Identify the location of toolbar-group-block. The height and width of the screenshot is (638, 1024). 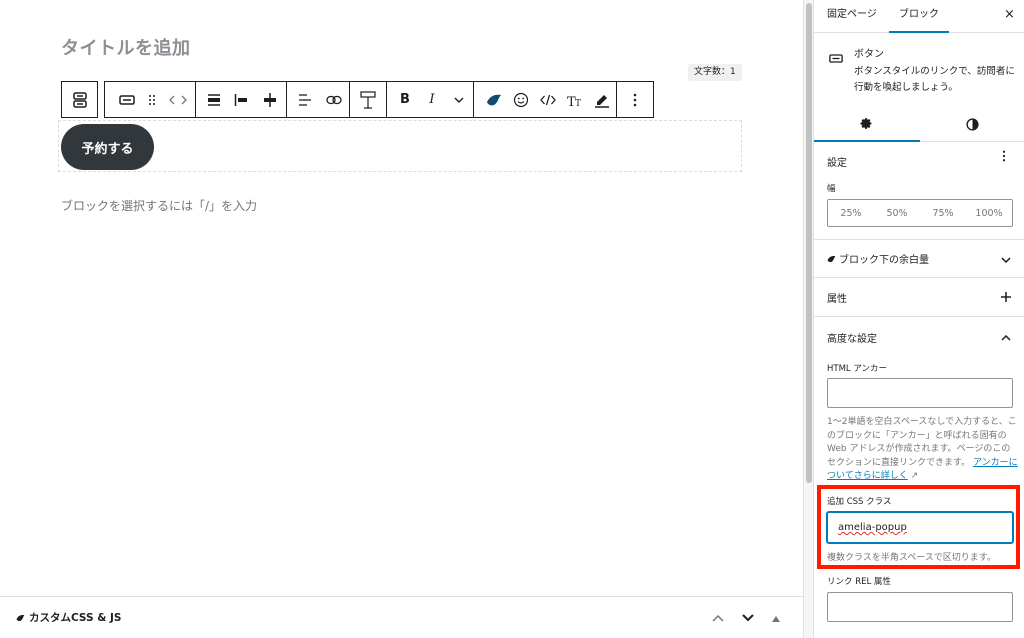
(150, 99).